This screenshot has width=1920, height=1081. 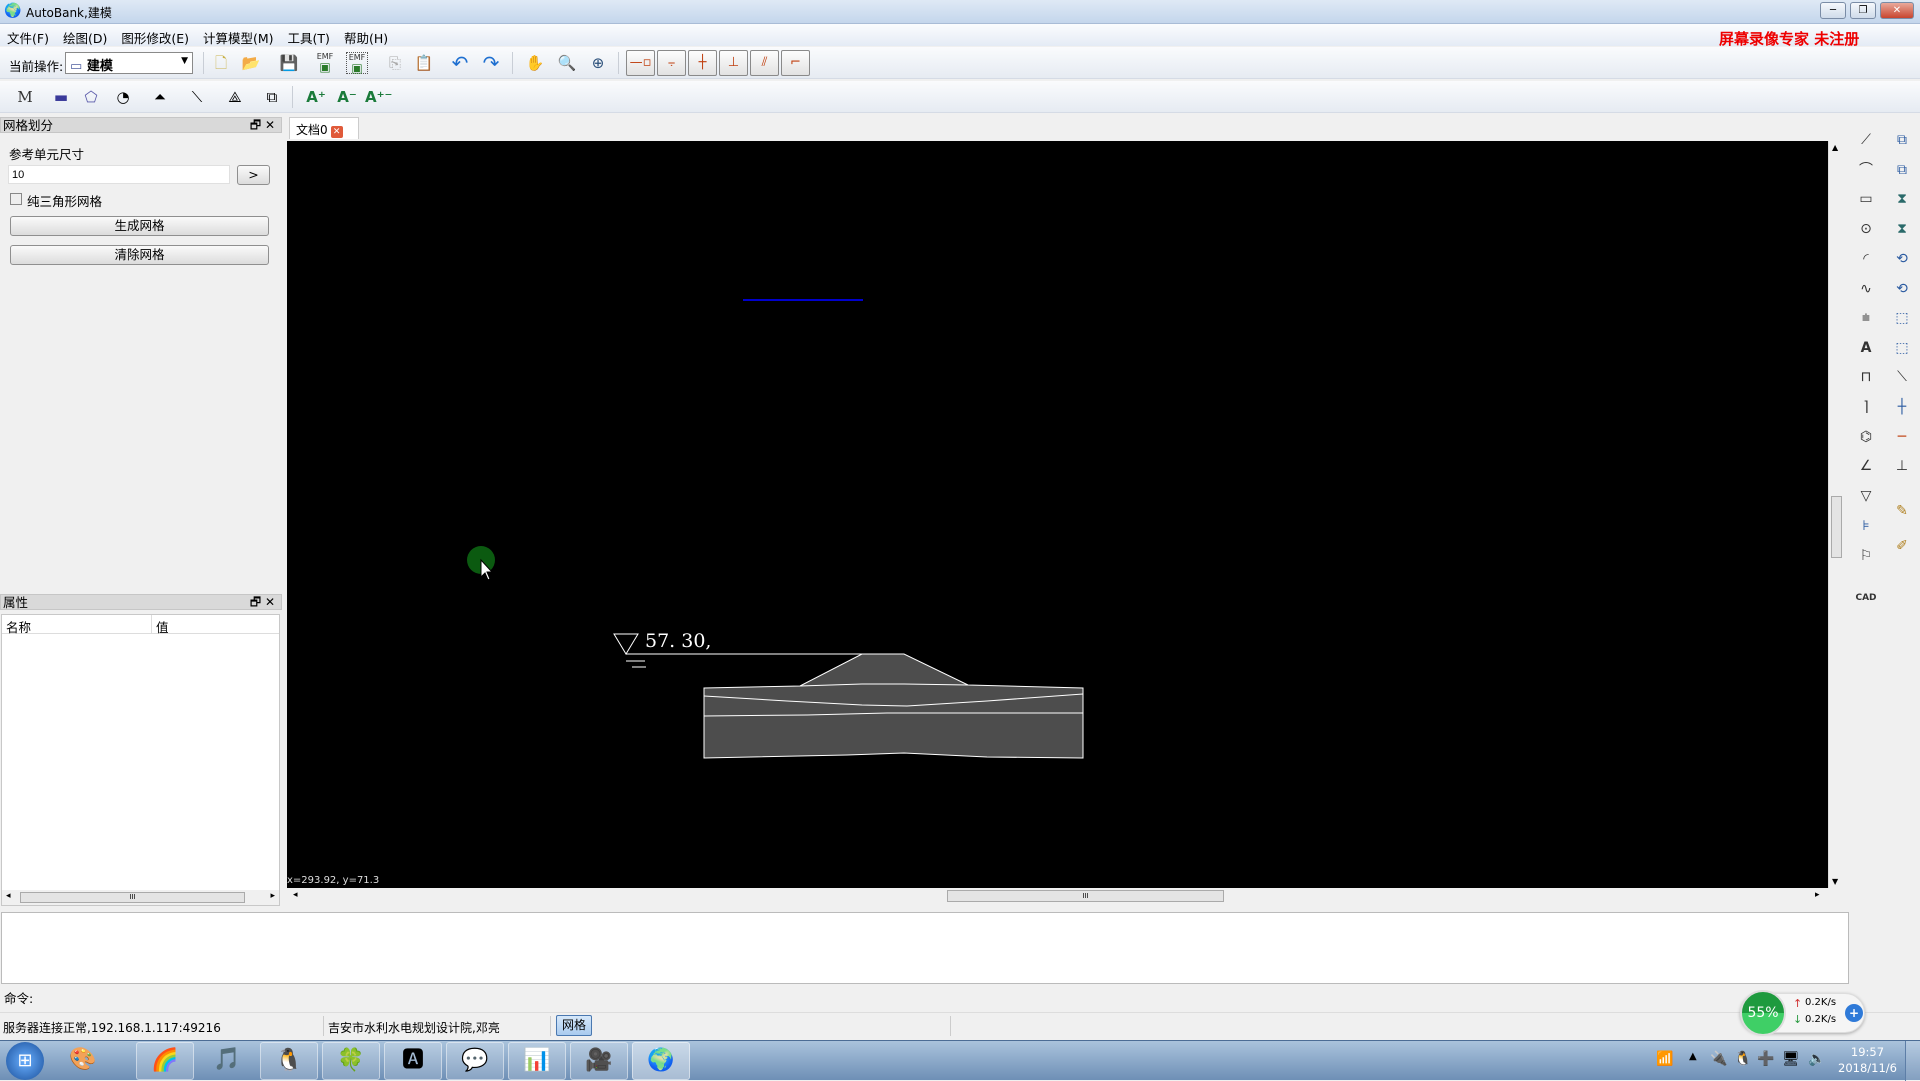 What do you see at coordinates (351, 1061) in the screenshot?
I see `clover-icon: 🍀` at bounding box center [351, 1061].